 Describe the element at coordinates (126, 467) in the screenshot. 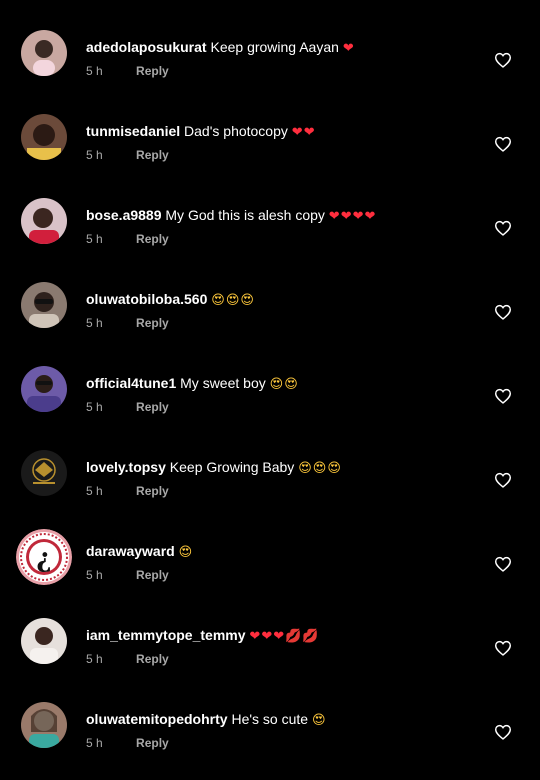

I see `comment-username: lovely.topsy` at that location.